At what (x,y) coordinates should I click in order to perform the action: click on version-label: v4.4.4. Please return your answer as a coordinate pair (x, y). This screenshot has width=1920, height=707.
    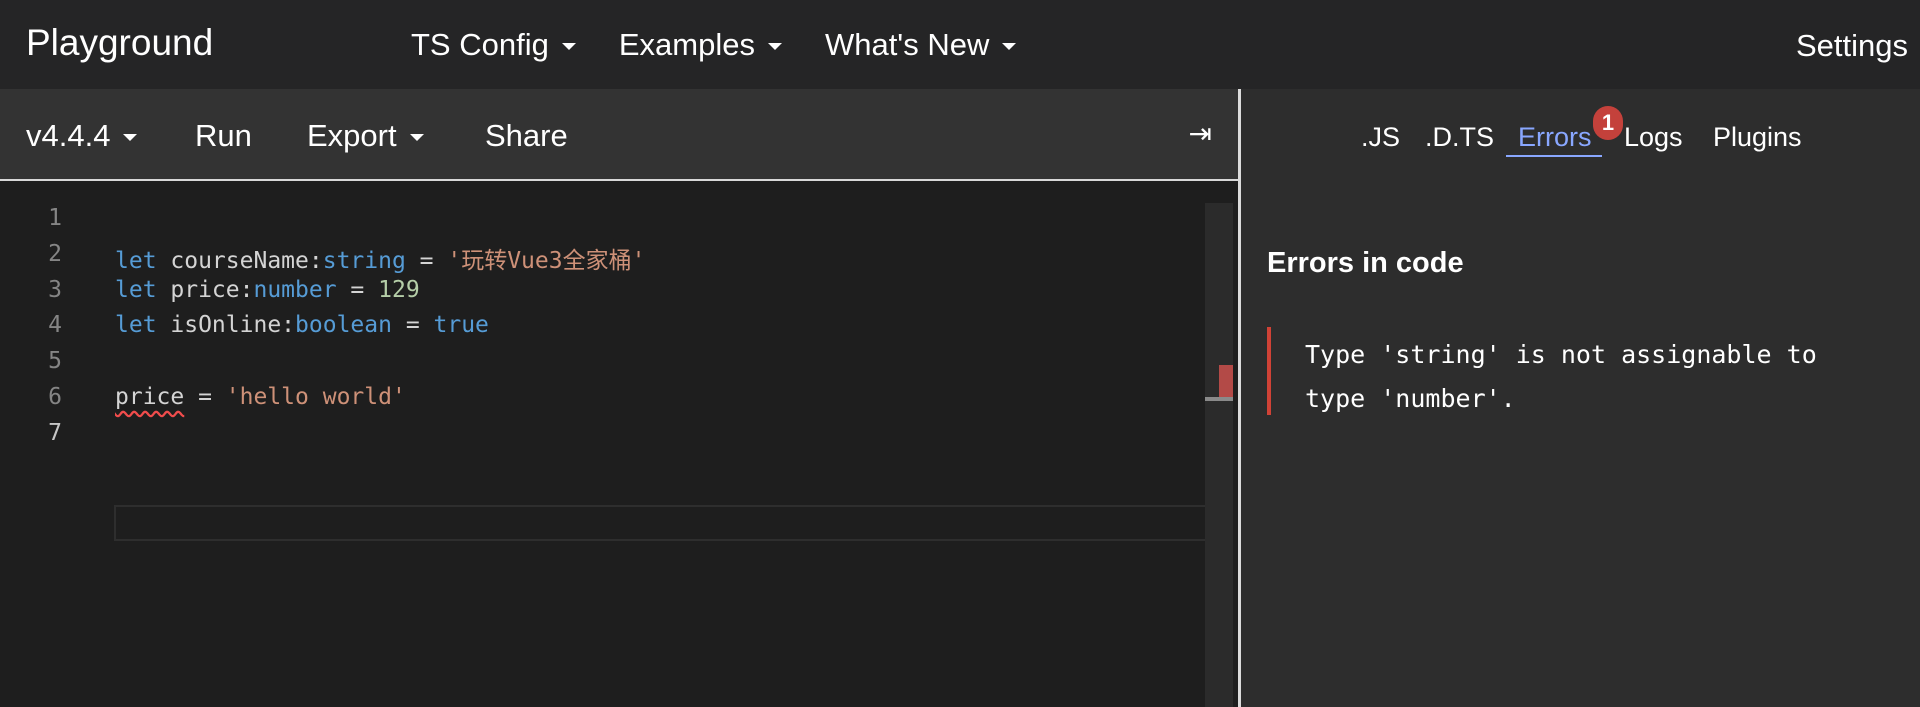
    Looking at the image, I should click on (68, 135).